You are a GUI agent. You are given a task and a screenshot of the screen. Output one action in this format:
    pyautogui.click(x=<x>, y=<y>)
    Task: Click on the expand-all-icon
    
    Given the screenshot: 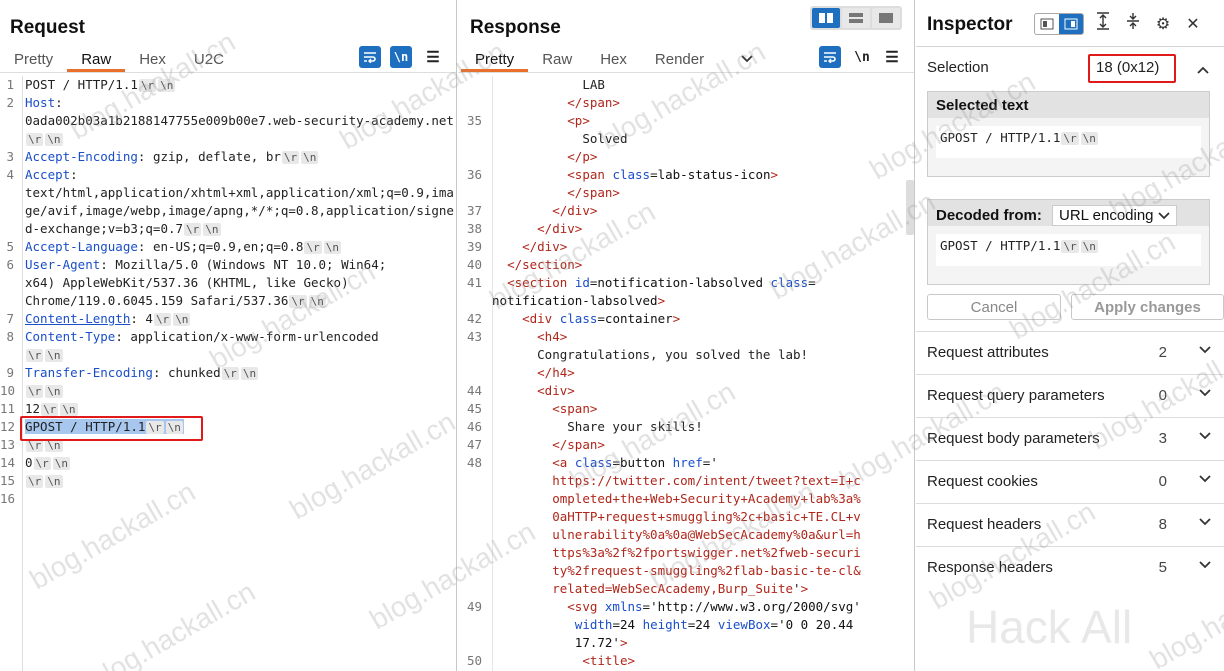 What is the action you would take?
    pyautogui.click(x=1103, y=23)
    